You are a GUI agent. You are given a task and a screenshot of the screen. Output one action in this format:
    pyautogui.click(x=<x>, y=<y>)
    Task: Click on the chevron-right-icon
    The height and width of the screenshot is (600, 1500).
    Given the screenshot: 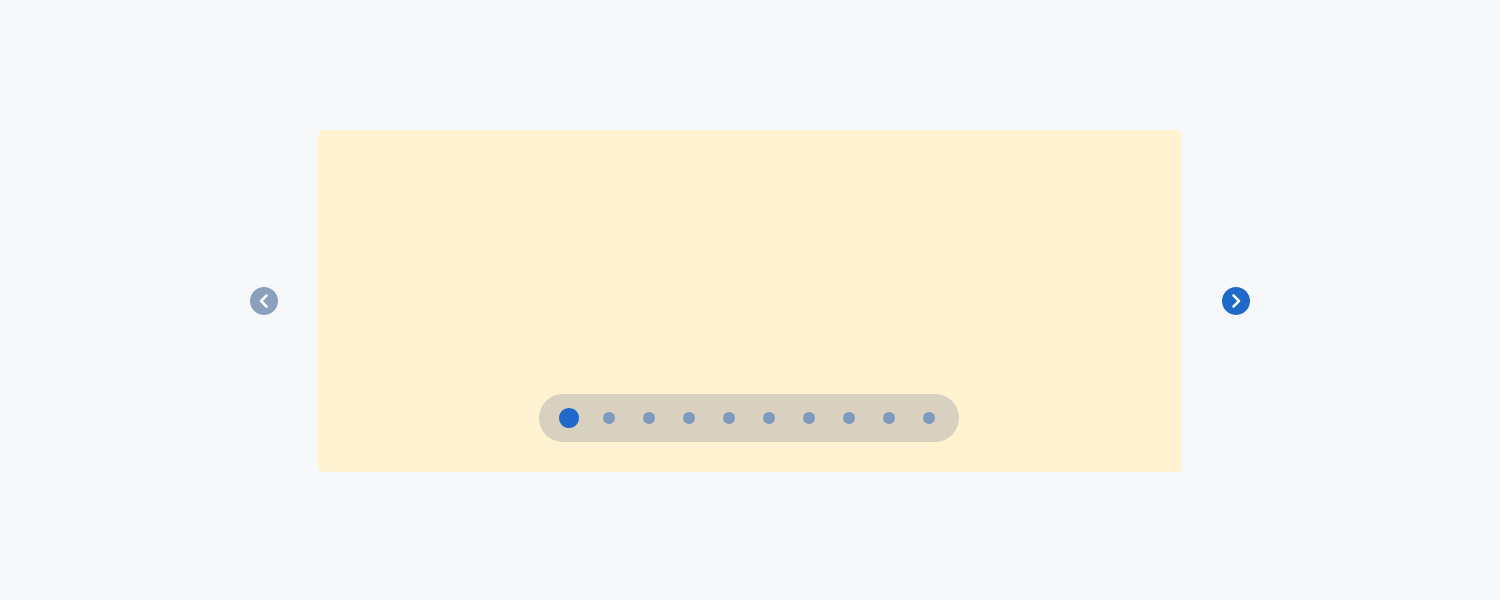 What is the action you would take?
    pyautogui.click(x=1236, y=301)
    